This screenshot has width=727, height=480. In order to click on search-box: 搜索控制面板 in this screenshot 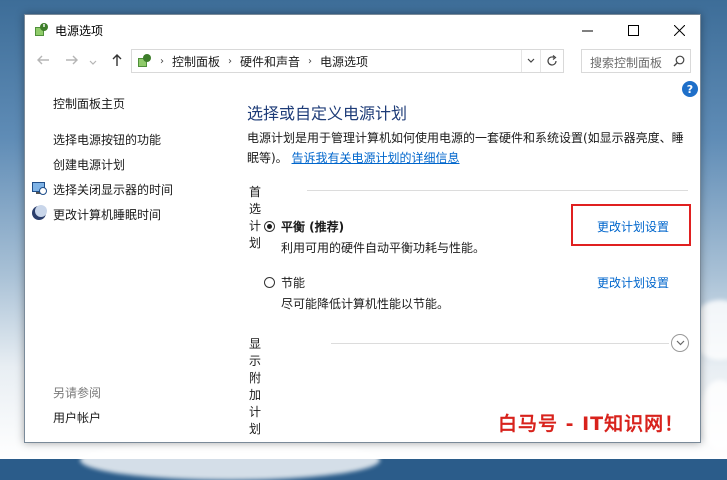, I will do `click(636, 61)`.